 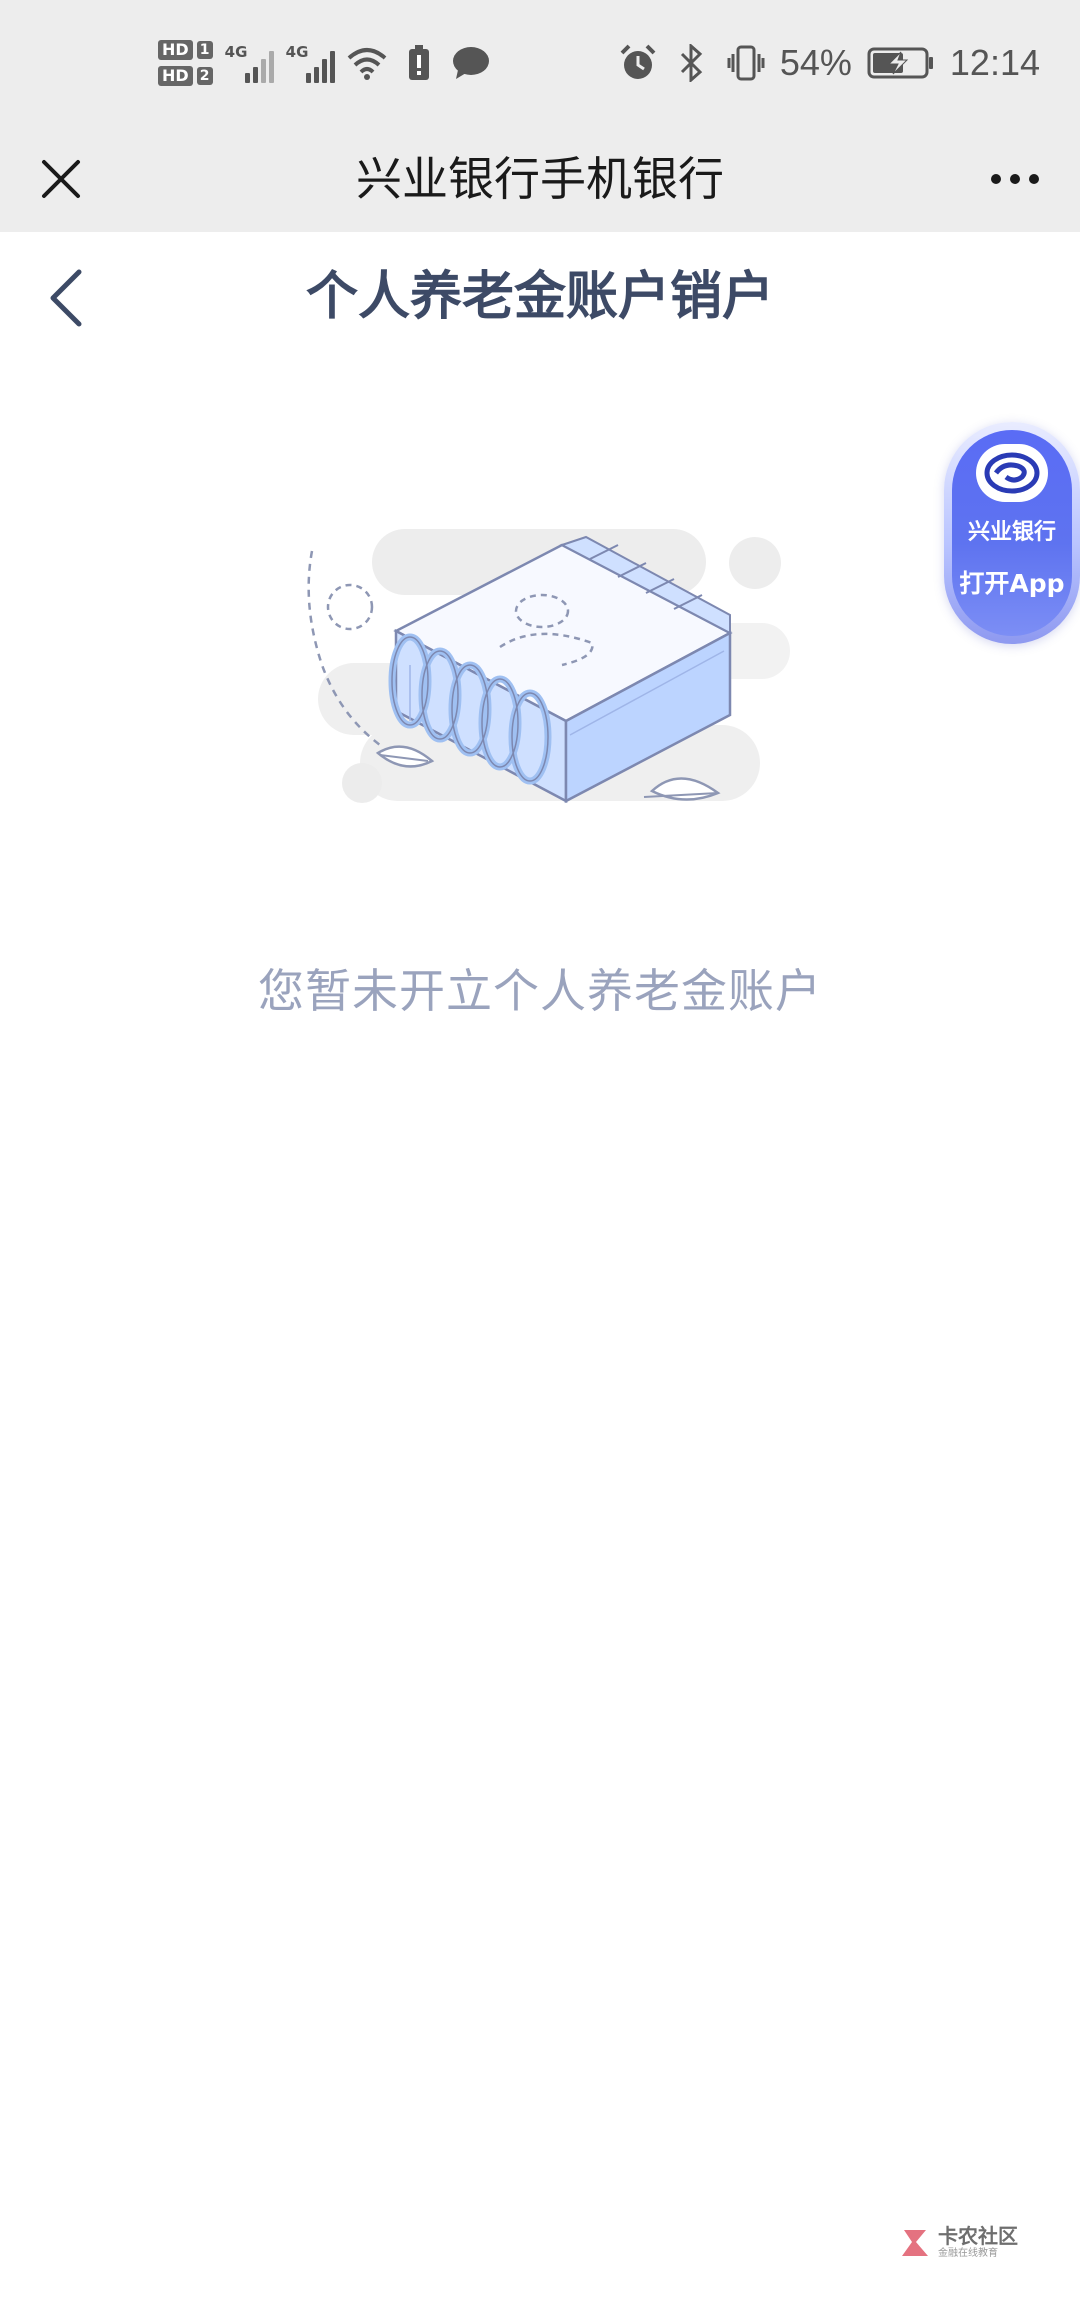 I want to click on network-type-2: 4G, so click(x=297, y=52).